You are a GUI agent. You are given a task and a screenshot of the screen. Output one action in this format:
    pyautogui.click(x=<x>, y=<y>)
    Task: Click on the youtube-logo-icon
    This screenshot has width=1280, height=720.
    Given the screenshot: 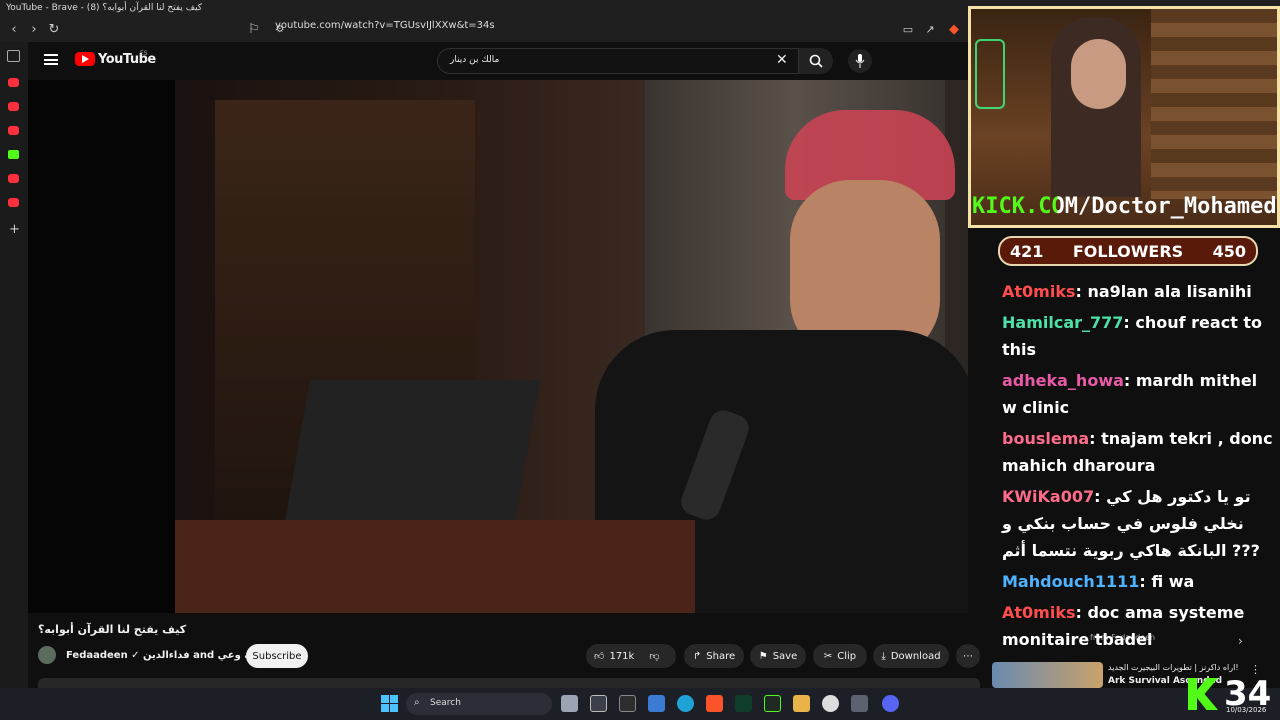 What is the action you would take?
    pyautogui.click(x=85, y=59)
    